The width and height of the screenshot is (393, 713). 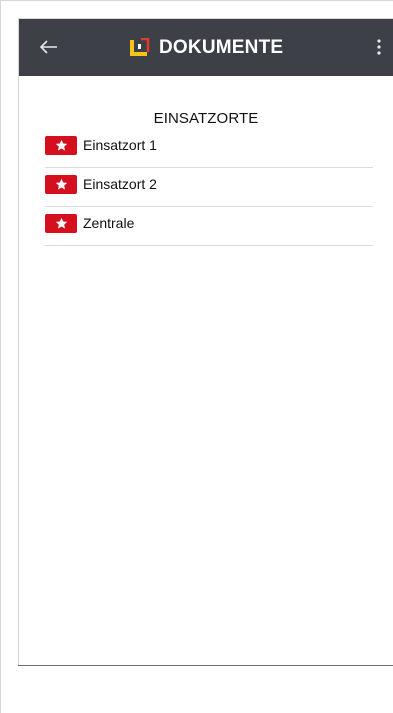 What do you see at coordinates (109, 223) in the screenshot?
I see `list-item-label: Zentrale` at bounding box center [109, 223].